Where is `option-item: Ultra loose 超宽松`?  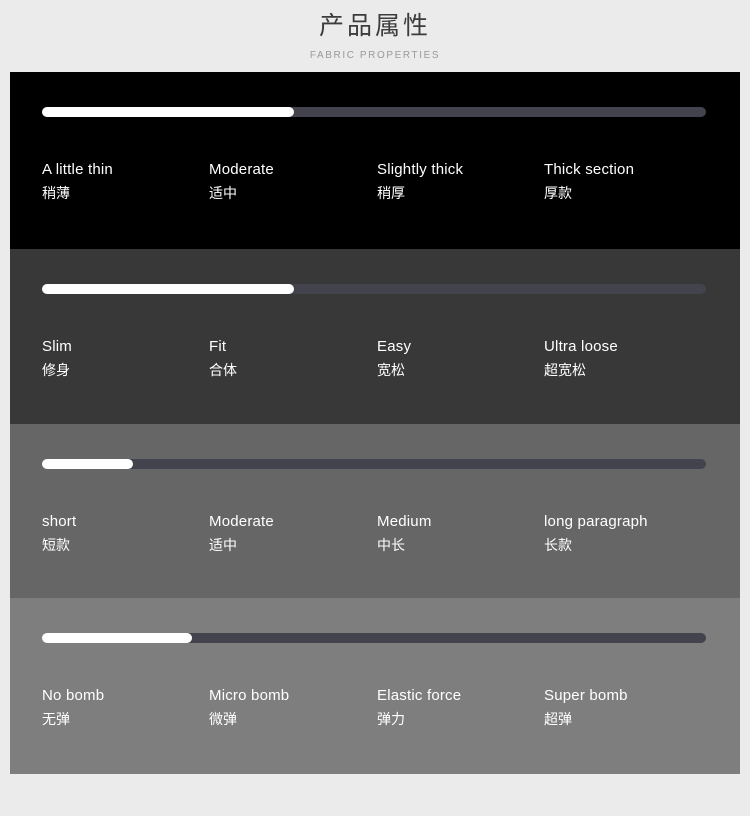
option-item: Ultra loose 超宽松 is located at coordinates (626, 359).